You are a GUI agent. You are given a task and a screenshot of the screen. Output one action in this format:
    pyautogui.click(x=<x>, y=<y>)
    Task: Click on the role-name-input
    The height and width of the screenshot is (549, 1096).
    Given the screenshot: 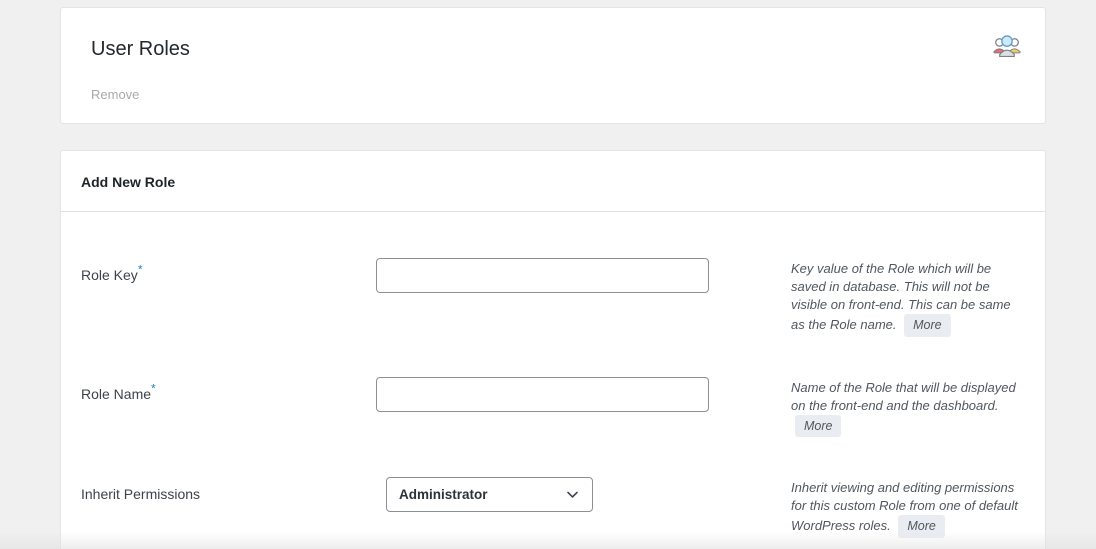 What is the action you would take?
    pyautogui.click(x=542, y=394)
    